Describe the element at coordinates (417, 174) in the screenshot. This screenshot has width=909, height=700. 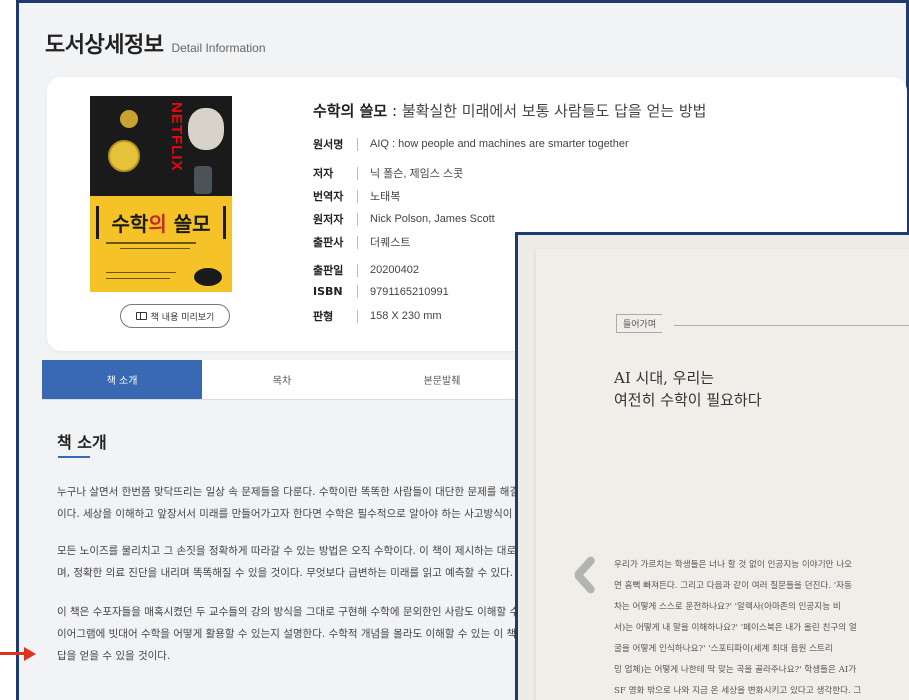
I see `meta-value: 닉 폴슨, 제임스 스콧` at that location.